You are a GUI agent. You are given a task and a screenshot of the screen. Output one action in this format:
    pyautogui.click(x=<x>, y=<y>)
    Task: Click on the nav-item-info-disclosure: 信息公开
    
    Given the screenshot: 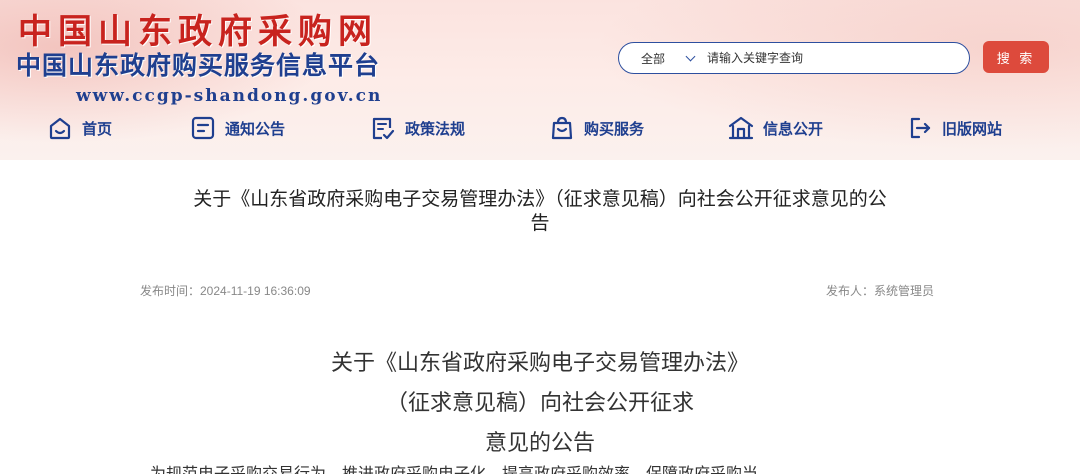 What is the action you would take?
    pyautogui.click(x=775, y=128)
    